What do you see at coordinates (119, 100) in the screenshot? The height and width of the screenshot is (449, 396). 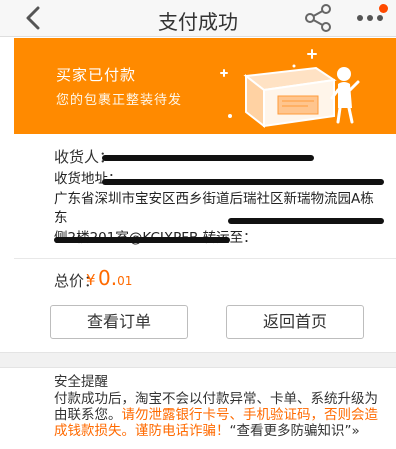 I see `banner-subtitle: 您的包裹正整装待发` at bounding box center [119, 100].